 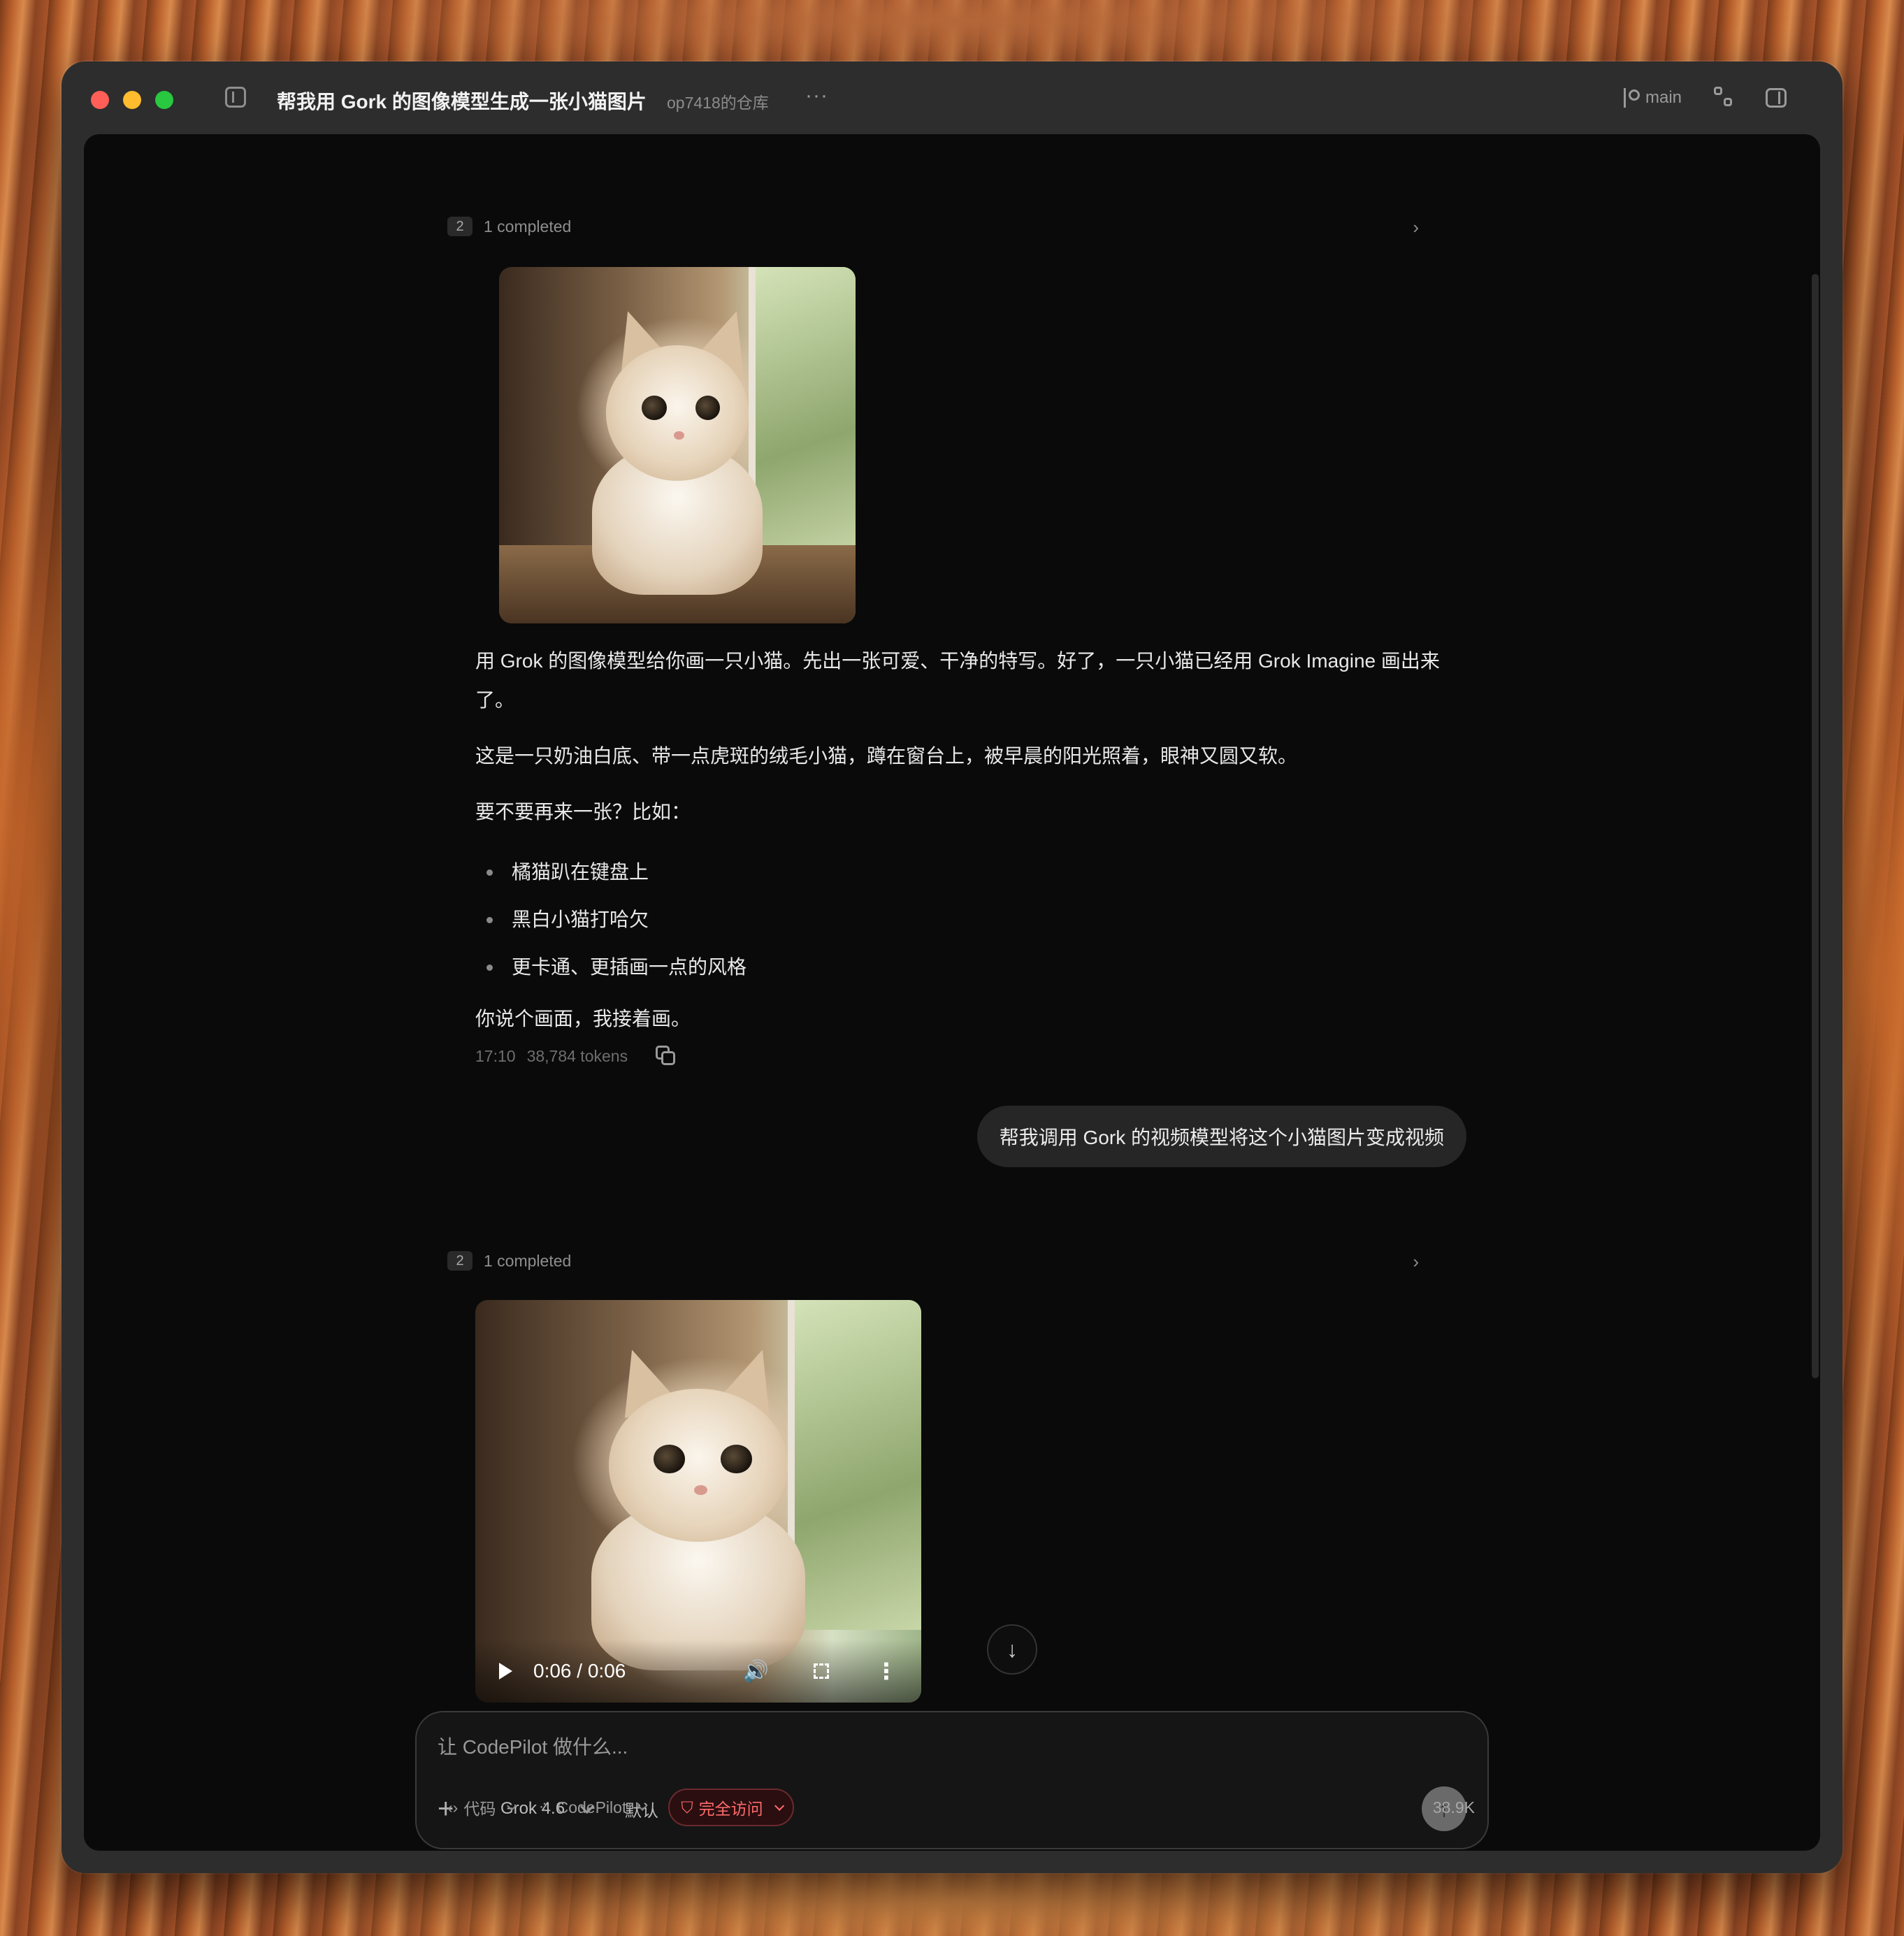 What do you see at coordinates (821, 1671) in the screenshot?
I see `fullscreen-icon` at bounding box center [821, 1671].